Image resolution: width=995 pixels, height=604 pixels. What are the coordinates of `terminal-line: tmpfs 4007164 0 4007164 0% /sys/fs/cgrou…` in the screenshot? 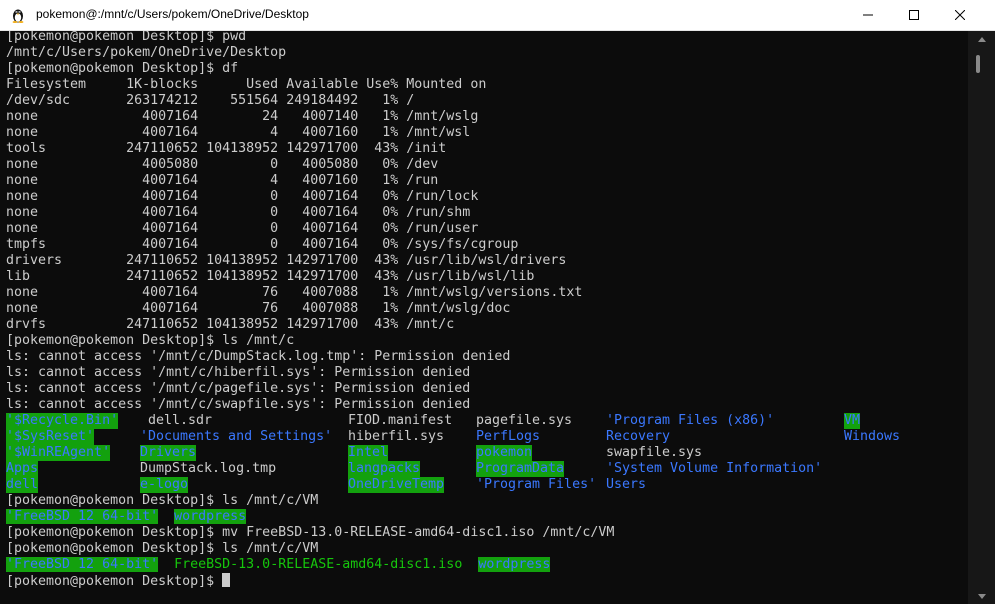 It's located at (262, 244).